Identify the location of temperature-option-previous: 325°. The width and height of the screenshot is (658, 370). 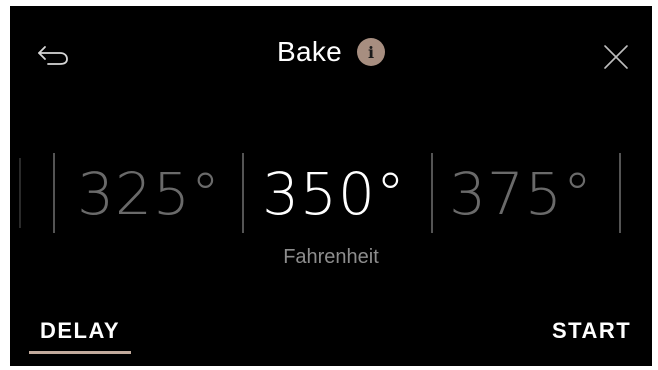
(149, 194).